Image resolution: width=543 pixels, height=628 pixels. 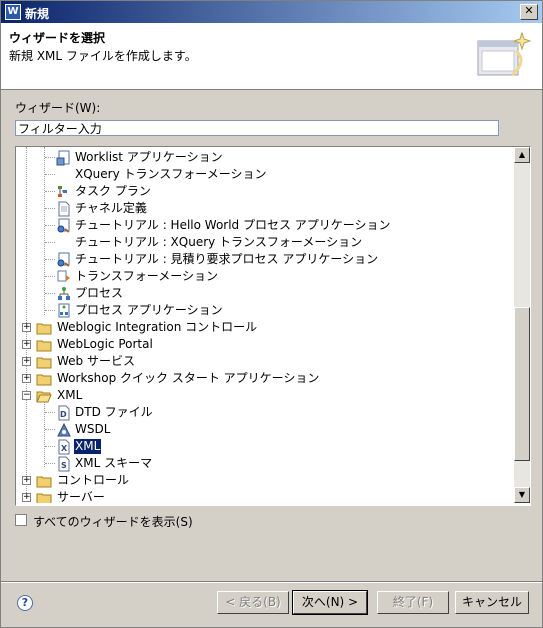 What do you see at coordinates (64, 310) in the screenshot?
I see `process-app-icon` at bounding box center [64, 310].